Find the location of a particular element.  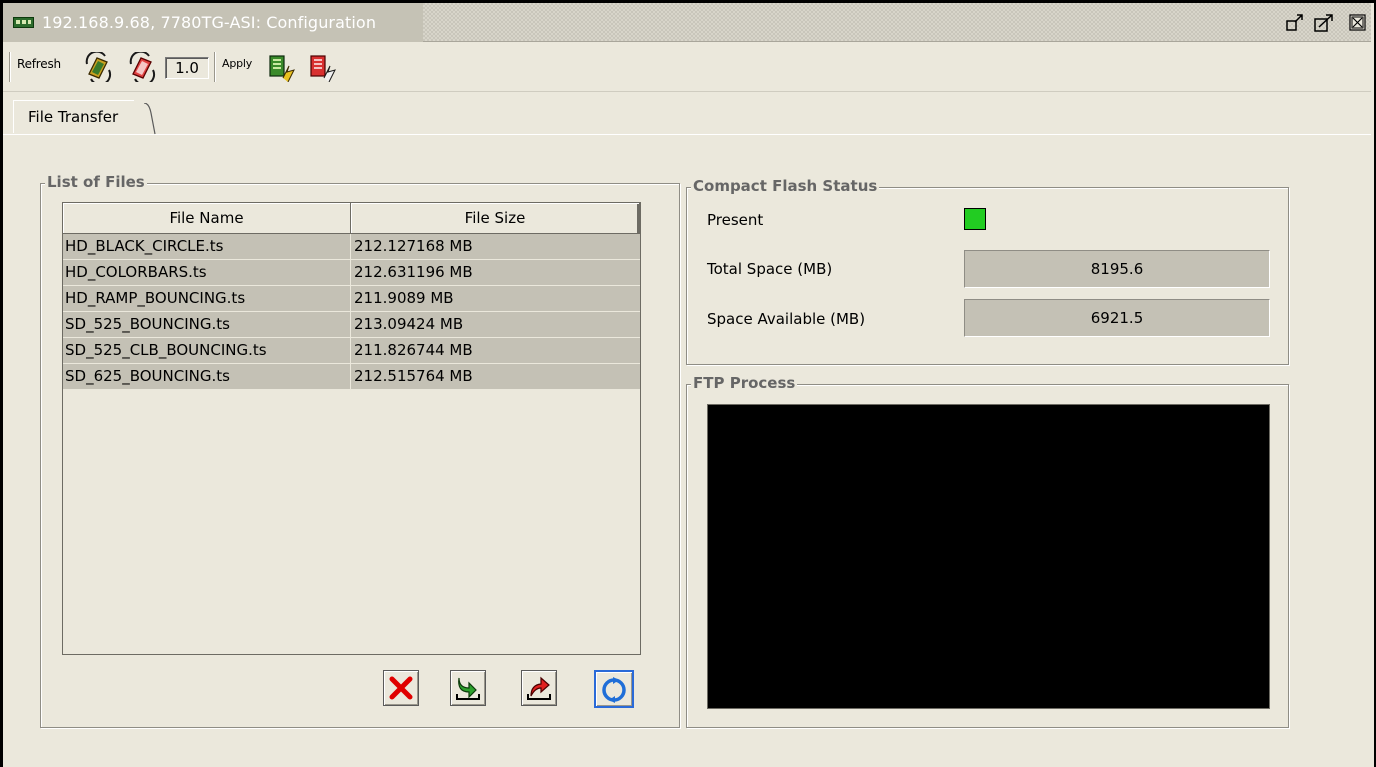

file-name-cell: SD_625_BOUNCING.ts is located at coordinates (207, 377).